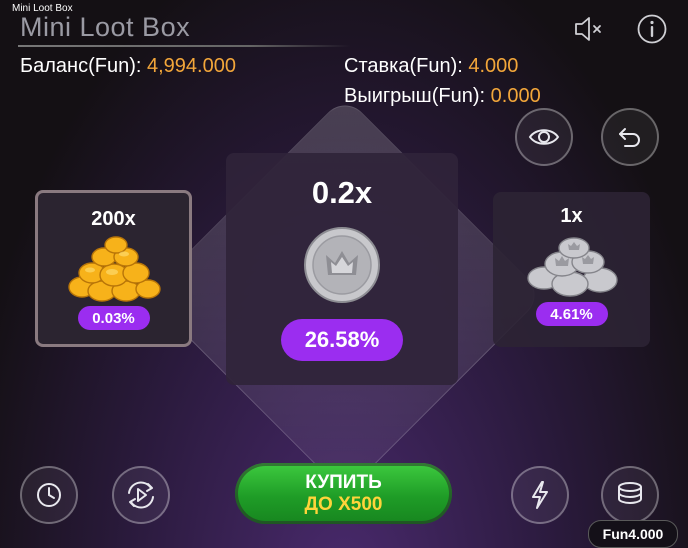 Image resolution: width=688 pixels, height=548 pixels. I want to click on buy-button-label: КУПИТЬ, so click(343, 482).